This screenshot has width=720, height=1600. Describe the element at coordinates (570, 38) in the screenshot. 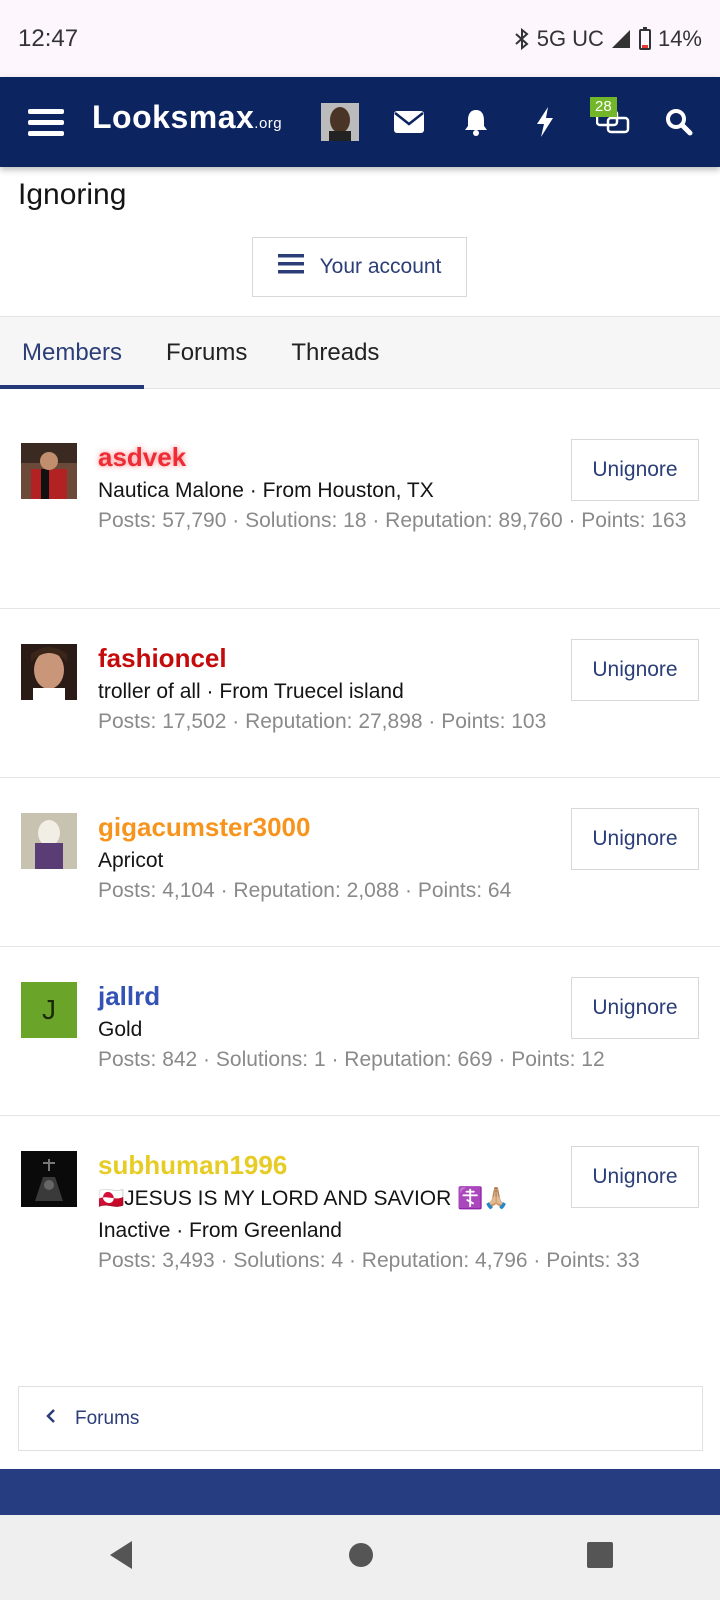

I see `network-label: 5G UC` at that location.